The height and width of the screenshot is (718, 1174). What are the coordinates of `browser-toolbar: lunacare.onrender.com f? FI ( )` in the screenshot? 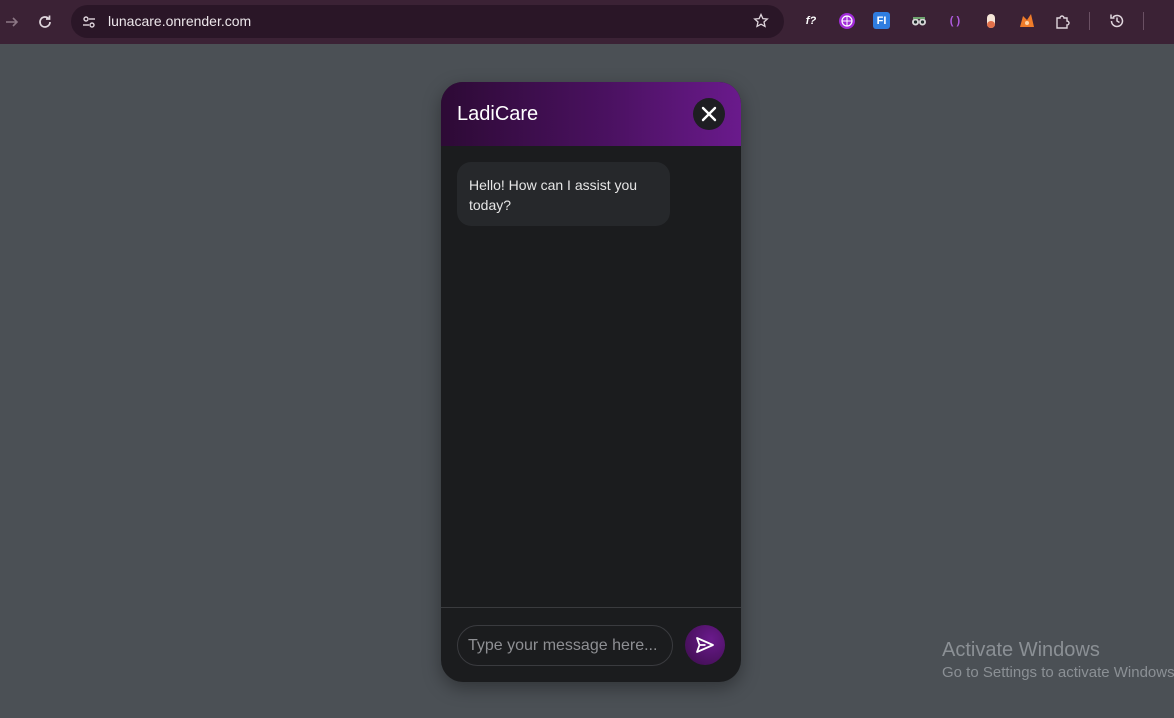 It's located at (587, 22).